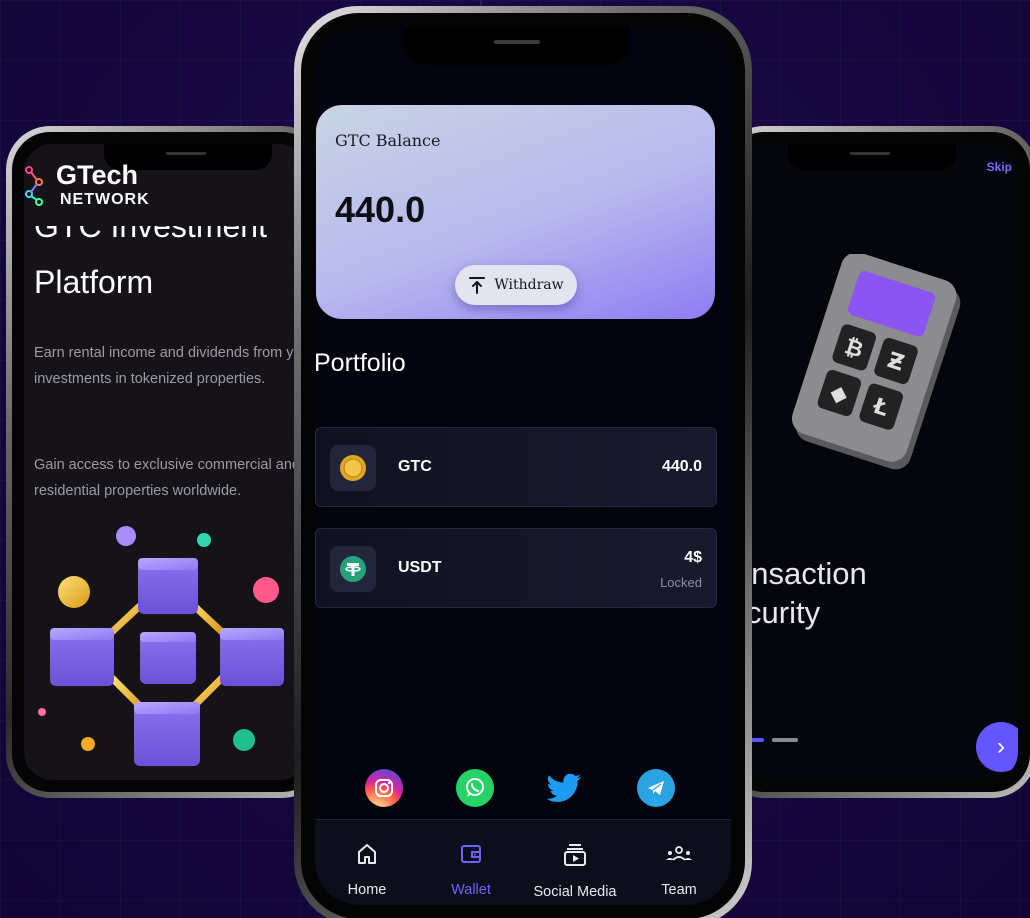  Describe the element at coordinates (380, 209) in the screenshot. I see `balance-amount: 440.0` at that location.